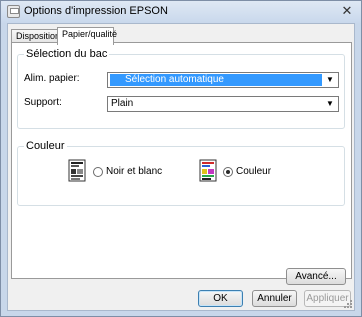 The width and height of the screenshot is (362, 317). Describe the element at coordinates (181, 12) in the screenshot. I see `title-bar: Options d'impression EPSON ✕` at that location.